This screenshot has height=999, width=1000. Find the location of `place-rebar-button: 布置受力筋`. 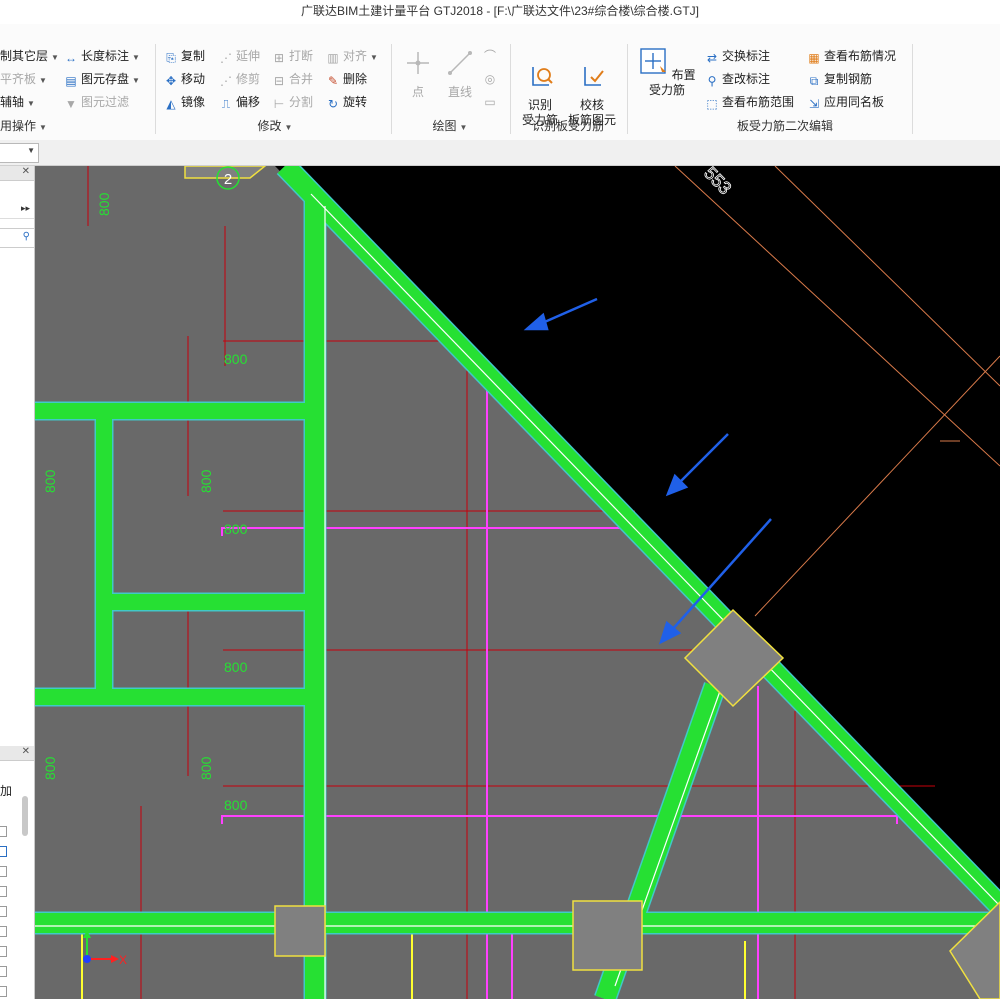

place-rebar-button: 布置受力筋 is located at coordinates (667, 72).